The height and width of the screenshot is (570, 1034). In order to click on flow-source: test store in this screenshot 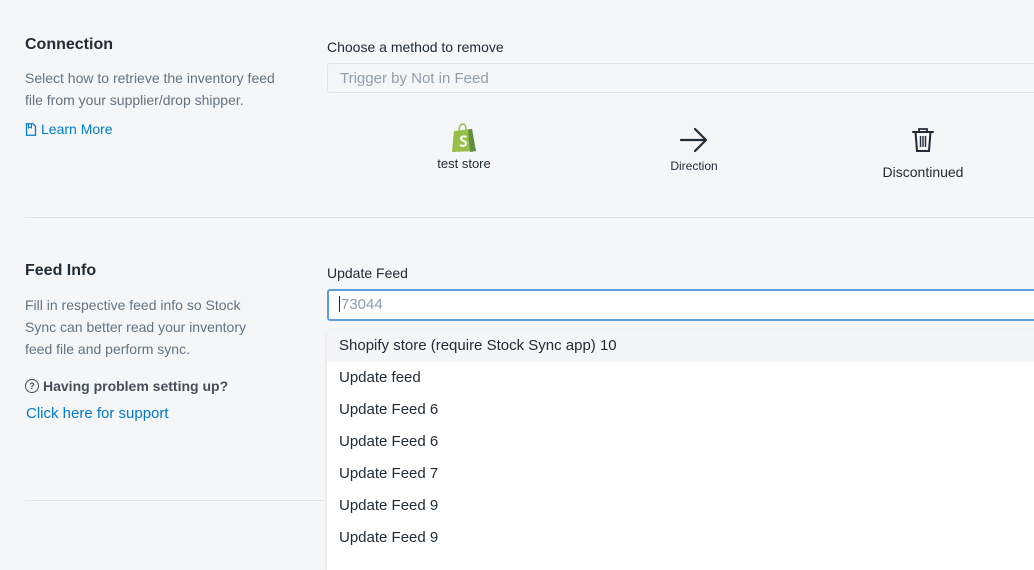, I will do `click(464, 147)`.